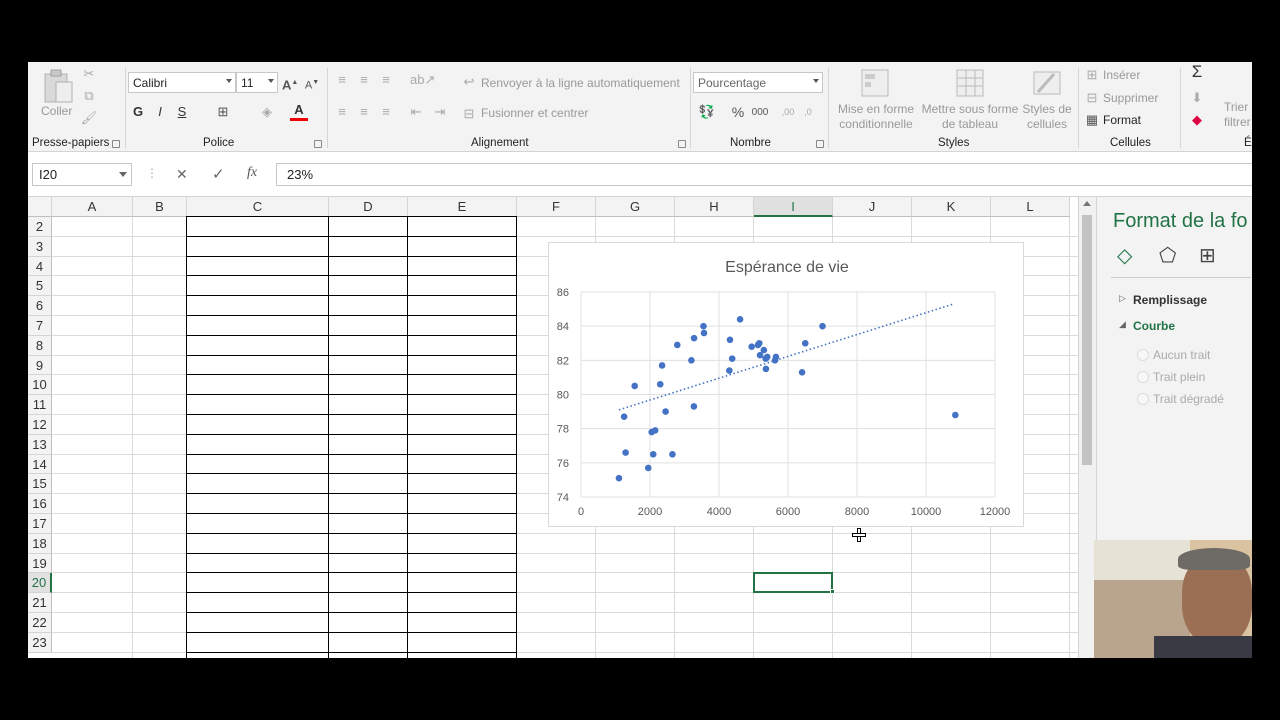 The image size is (1280, 720). What do you see at coordinates (1121, 75) in the screenshot?
I see `insert-button: Insérer` at bounding box center [1121, 75].